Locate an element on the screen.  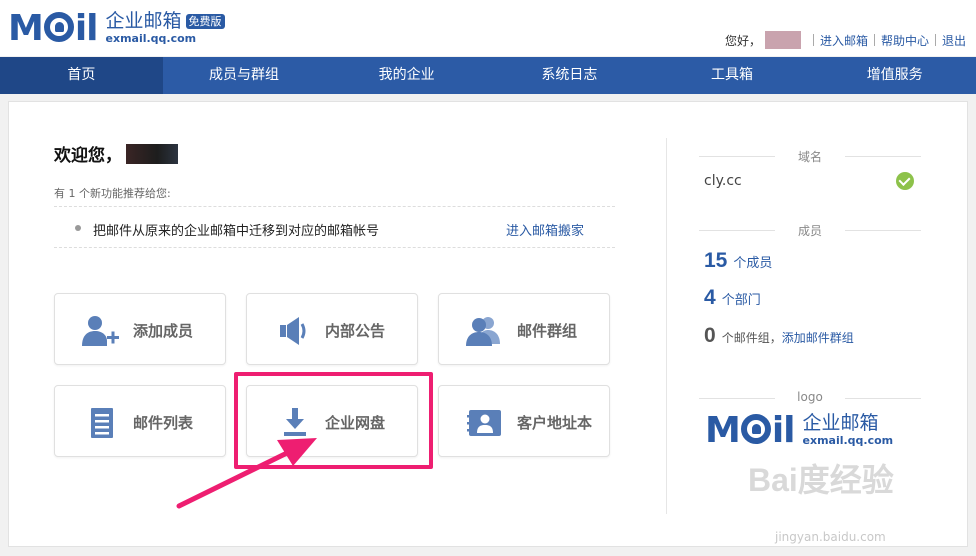
member-count-unit: 个成员 is located at coordinates (753, 263).